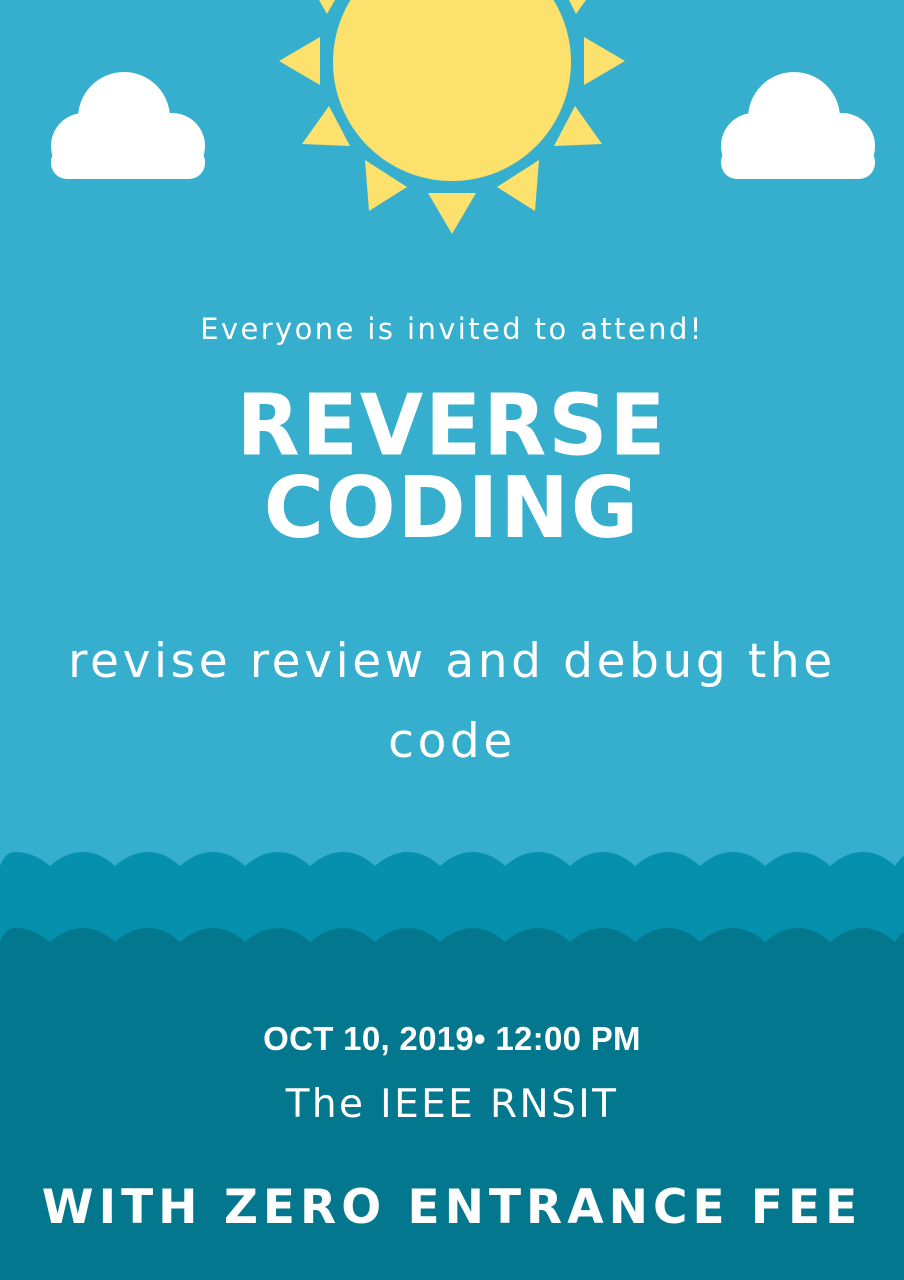 This screenshot has width=904, height=1280. I want to click on event-title-line-1: REVERSE, so click(452, 426).